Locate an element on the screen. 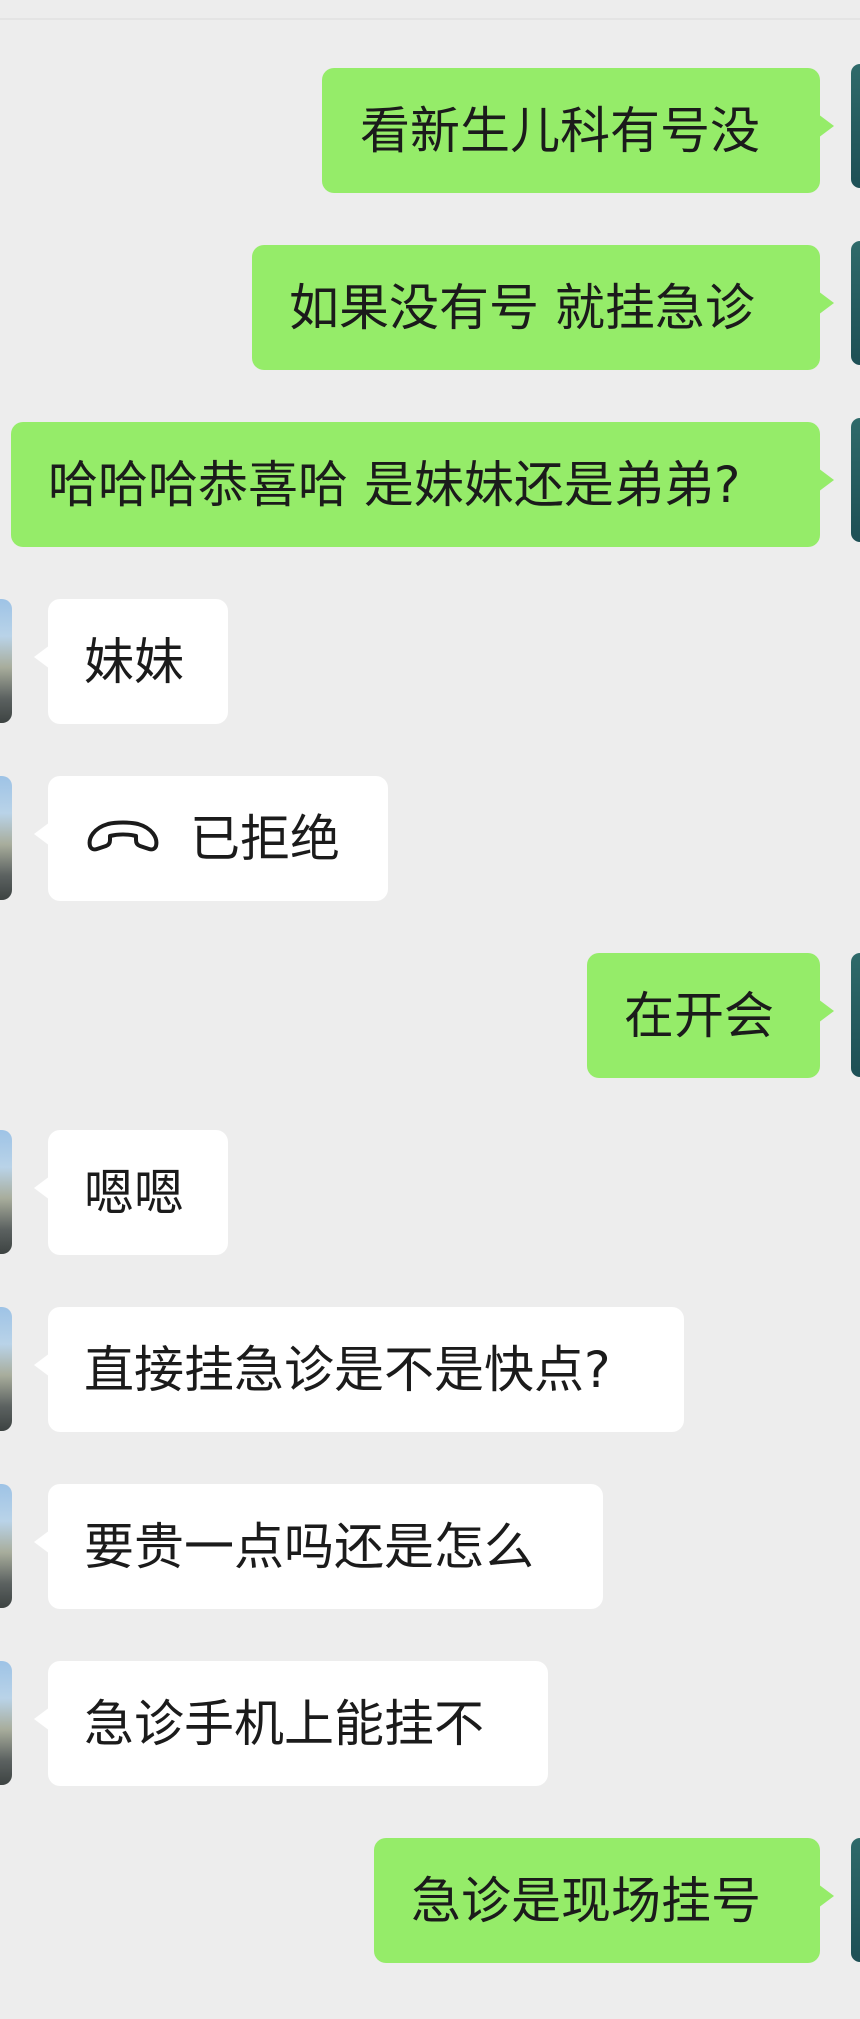  received-message-bubble: 要贵一点吗还是怎么 is located at coordinates (318, 1546).